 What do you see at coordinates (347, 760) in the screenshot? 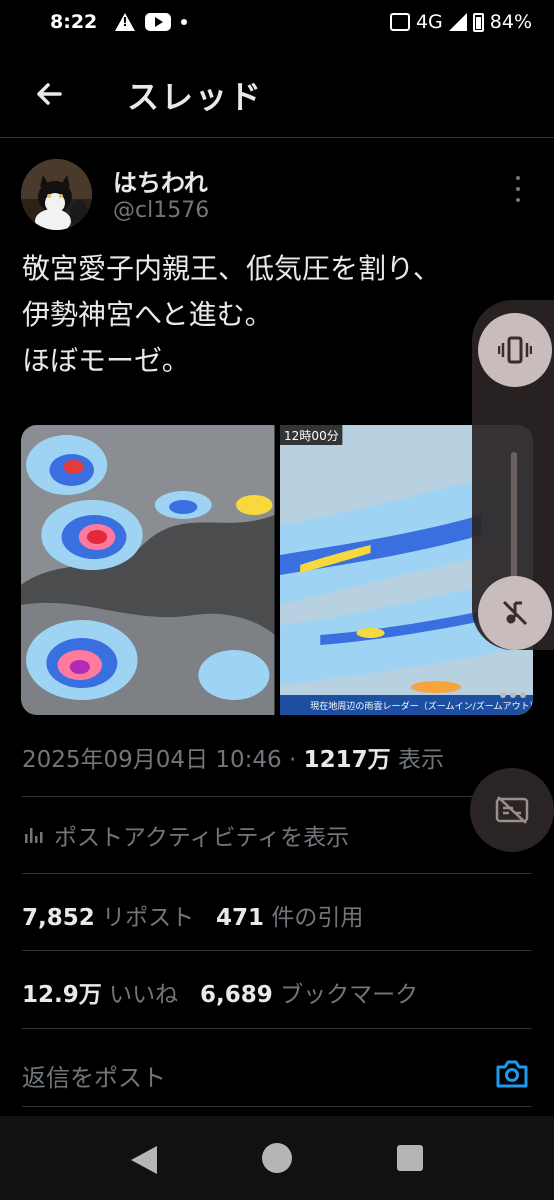
I see `views-count: 1217万` at bounding box center [347, 760].